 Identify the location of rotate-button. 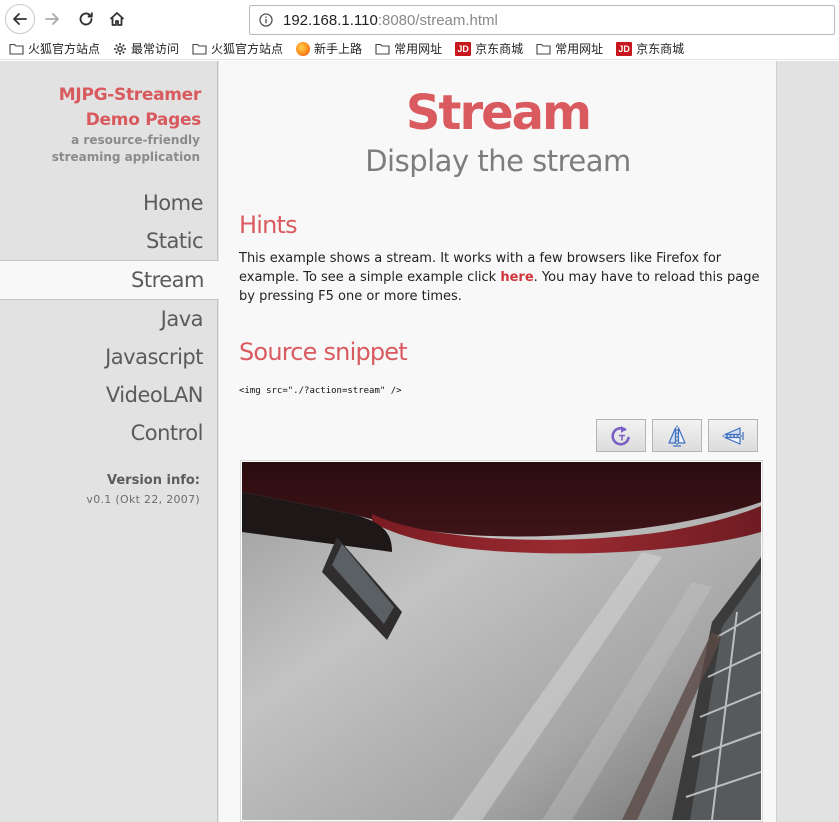
(621, 435).